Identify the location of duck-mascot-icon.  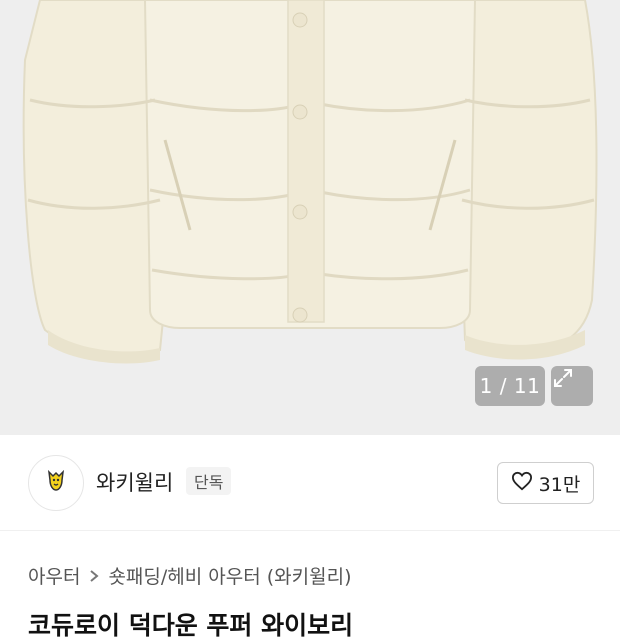
(56, 483).